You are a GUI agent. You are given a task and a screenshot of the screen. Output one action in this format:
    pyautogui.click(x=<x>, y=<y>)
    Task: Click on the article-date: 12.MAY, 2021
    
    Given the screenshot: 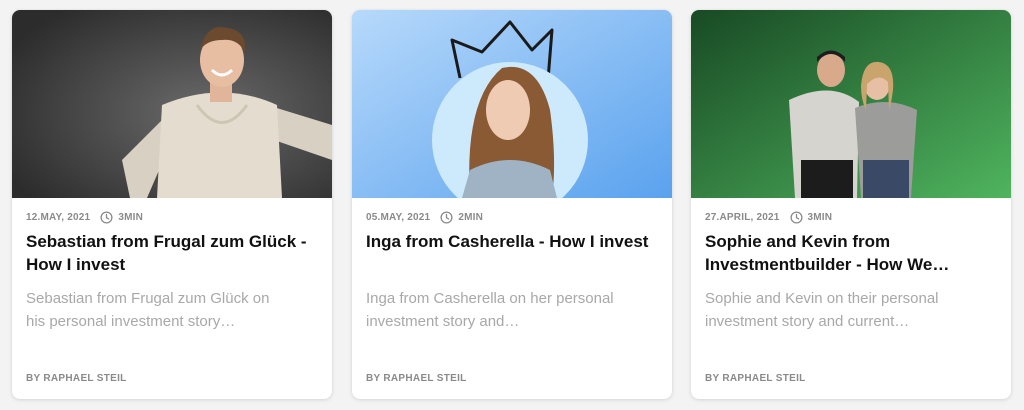 What is the action you would take?
    pyautogui.click(x=58, y=217)
    